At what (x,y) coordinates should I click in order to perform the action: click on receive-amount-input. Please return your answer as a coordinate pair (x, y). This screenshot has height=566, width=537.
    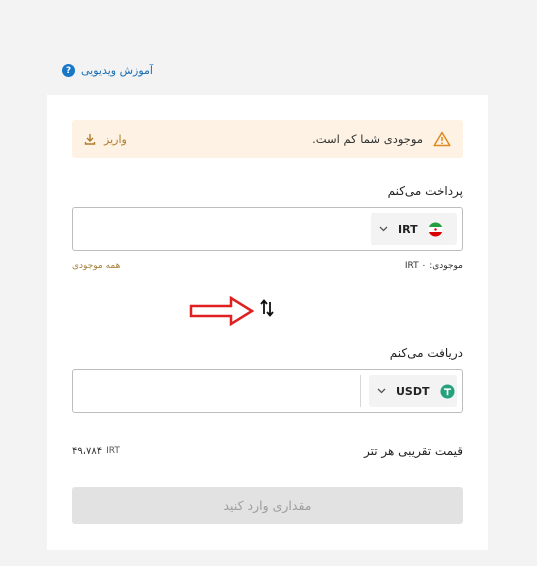
    Looking at the image, I should click on (221, 391).